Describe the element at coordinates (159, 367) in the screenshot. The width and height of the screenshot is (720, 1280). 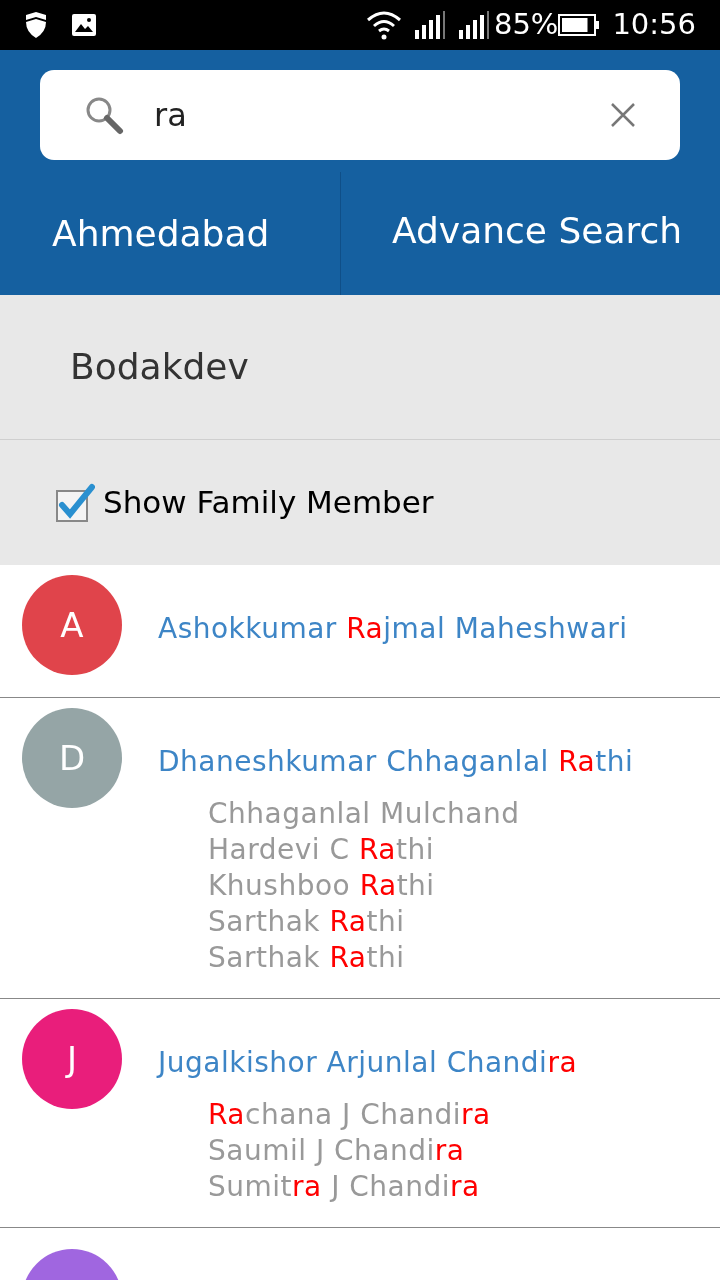
I see `area-label: Bodakdev` at that location.